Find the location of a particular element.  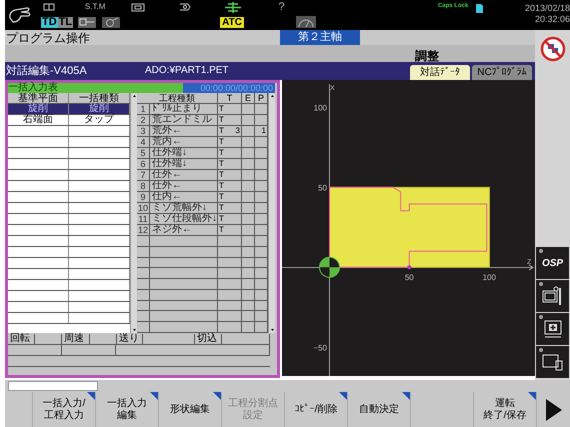

batch-title: 一括入力表 is located at coordinates (95, 88).